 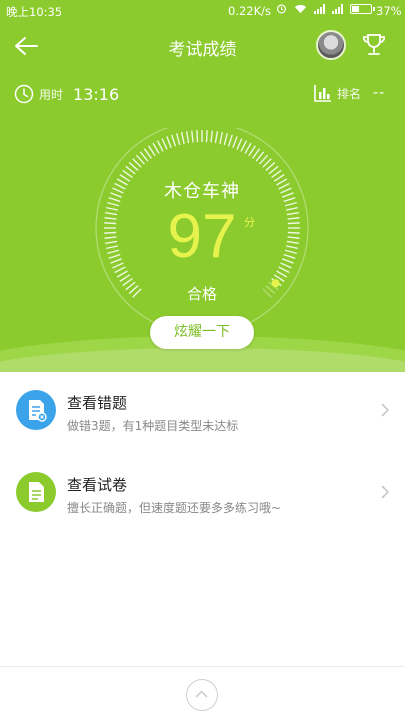 I want to click on battery-icon, so click(x=362, y=8).